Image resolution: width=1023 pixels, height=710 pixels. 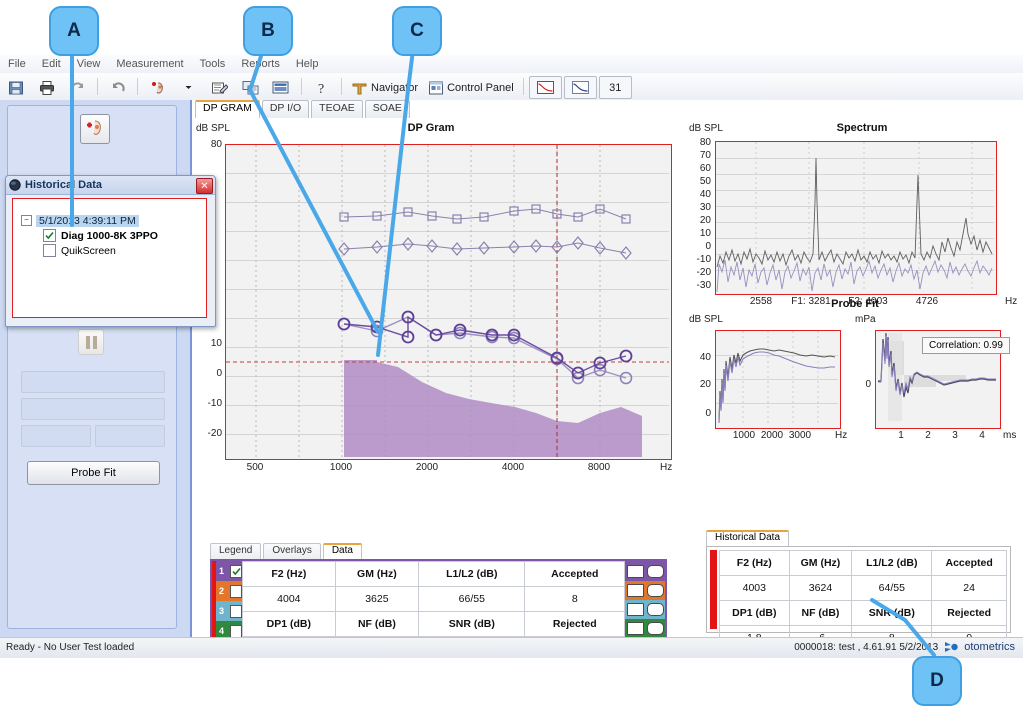 What do you see at coordinates (395, 87) in the screenshot?
I see `navigator-label: Navigator` at bounding box center [395, 87].